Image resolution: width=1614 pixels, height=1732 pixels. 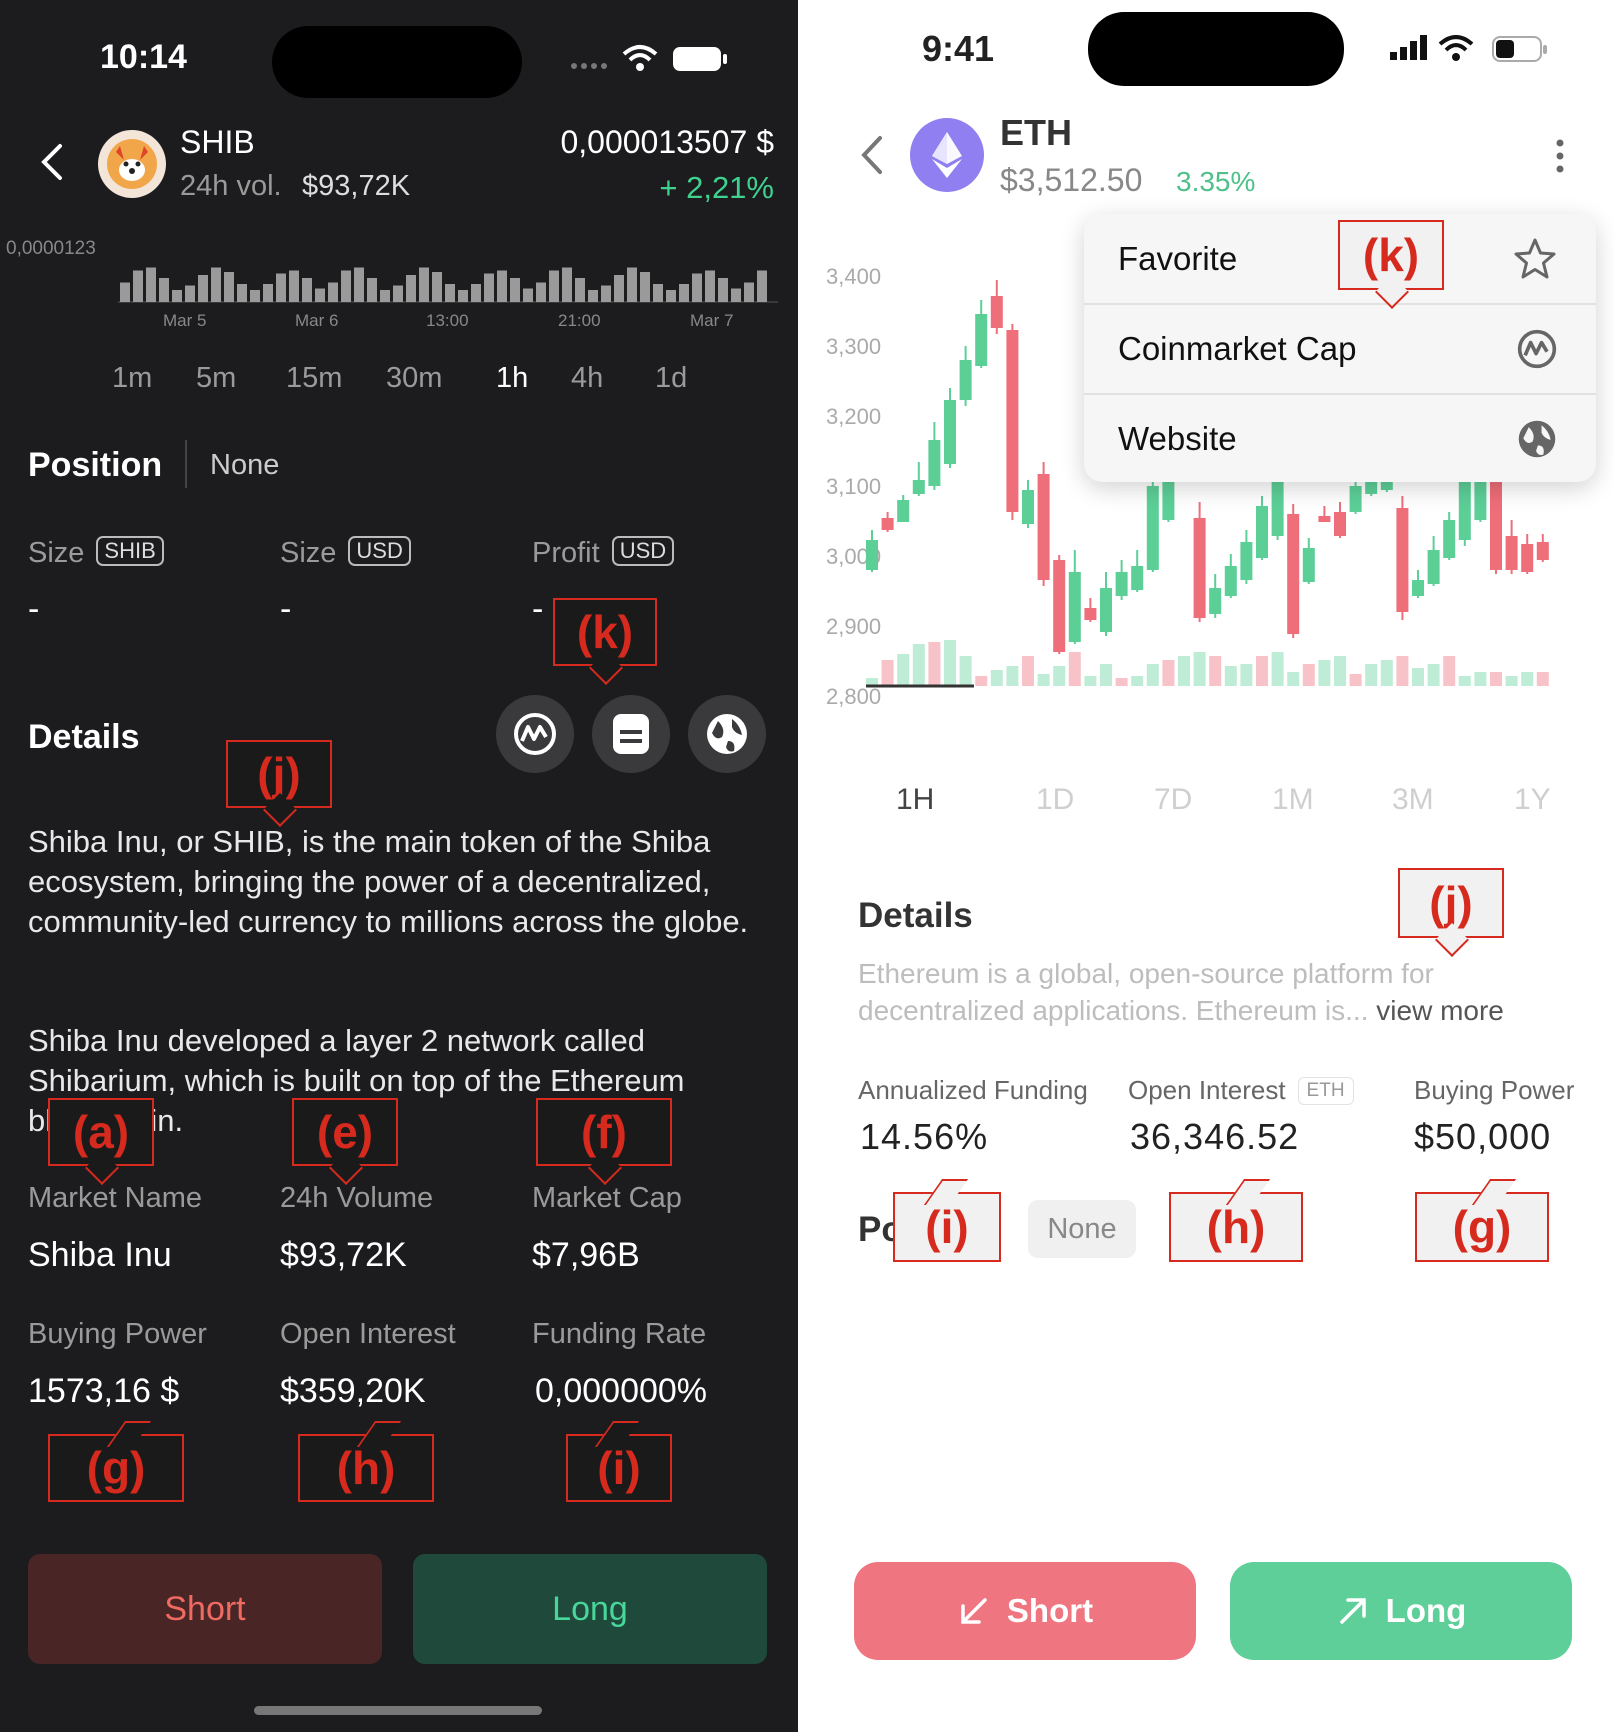 I want to click on dynamic-island, so click(x=397, y=62).